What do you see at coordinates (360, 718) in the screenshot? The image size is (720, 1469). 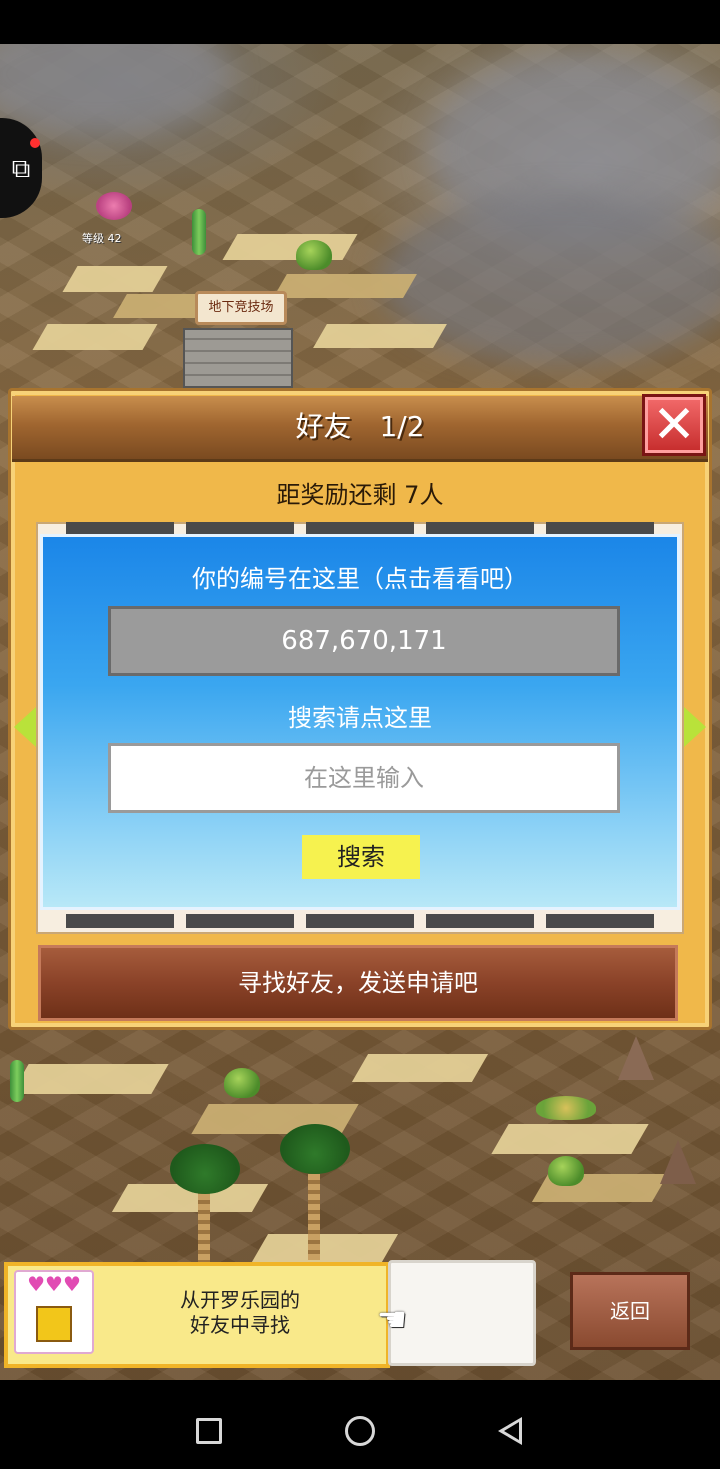 I see `search-caption: 搜索请点这里` at bounding box center [360, 718].